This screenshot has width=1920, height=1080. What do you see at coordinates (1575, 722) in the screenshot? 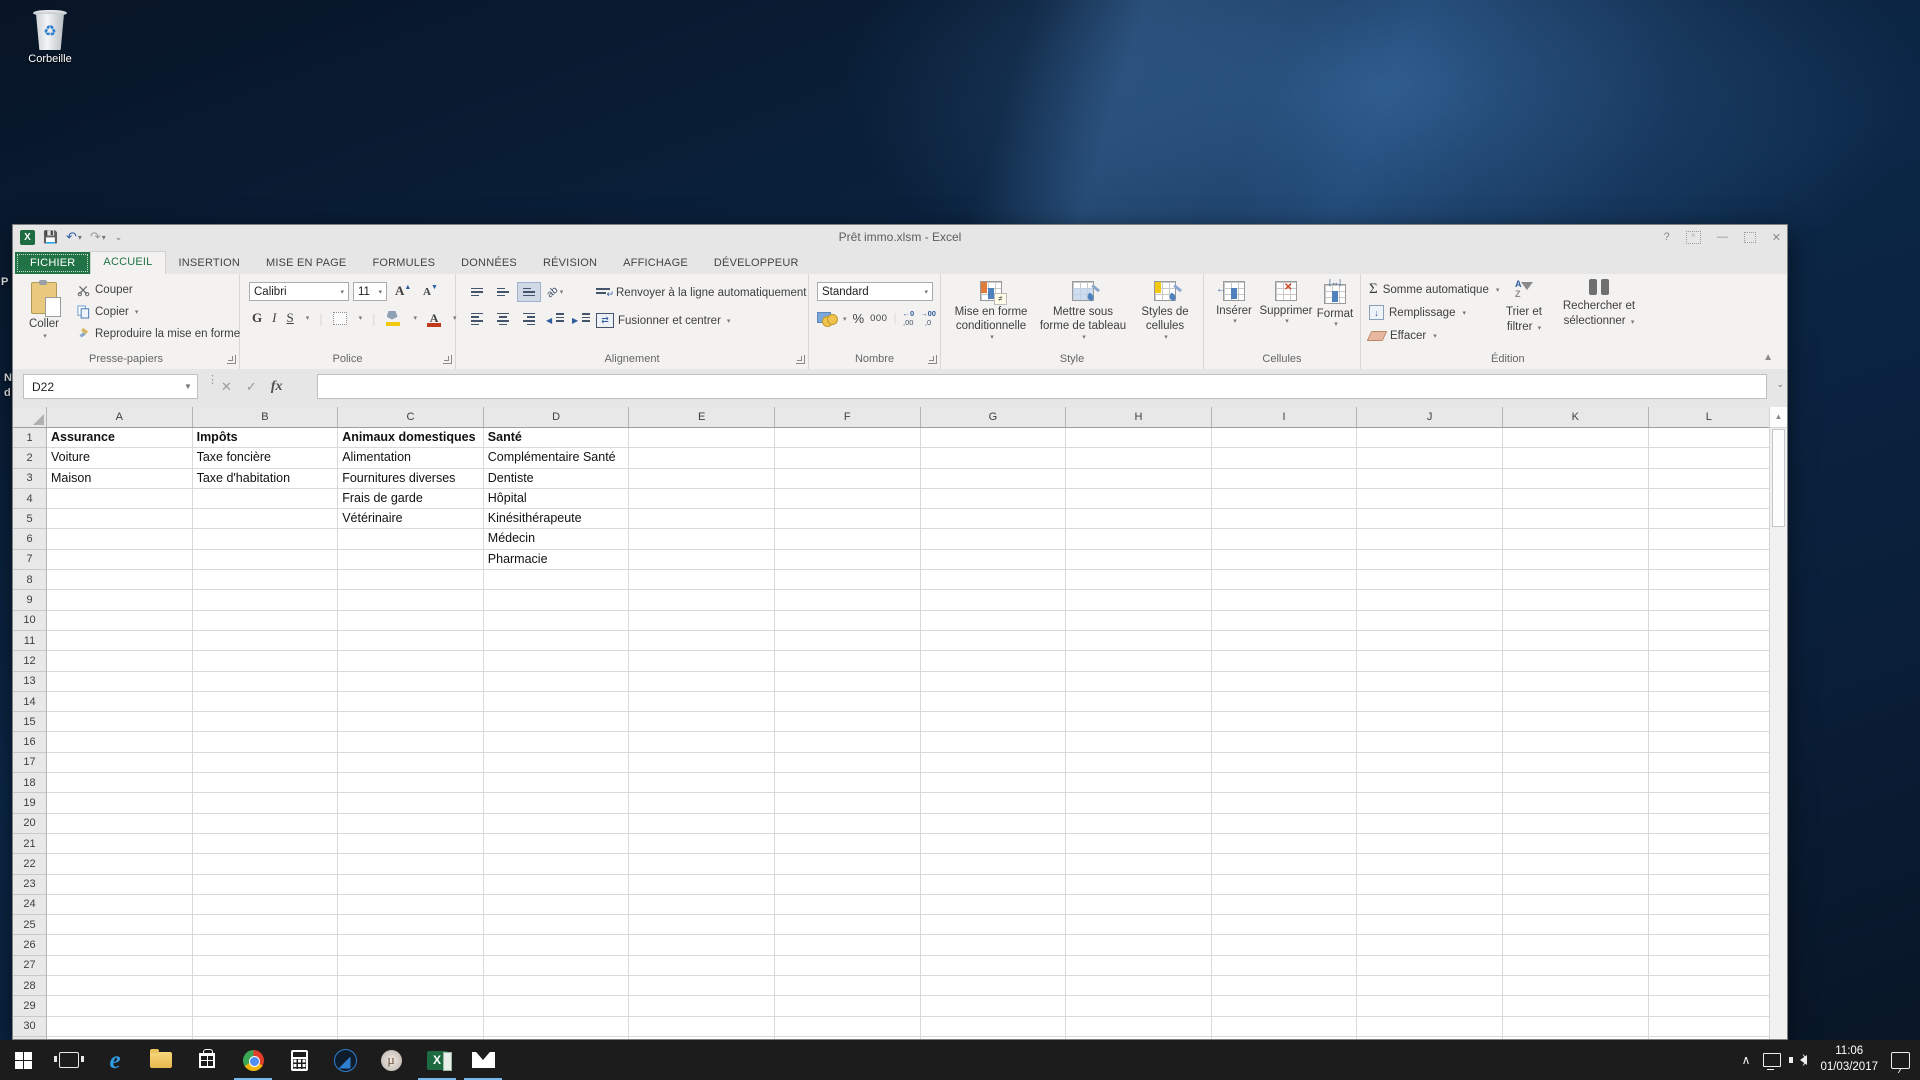
I see `cell-K15` at bounding box center [1575, 722].